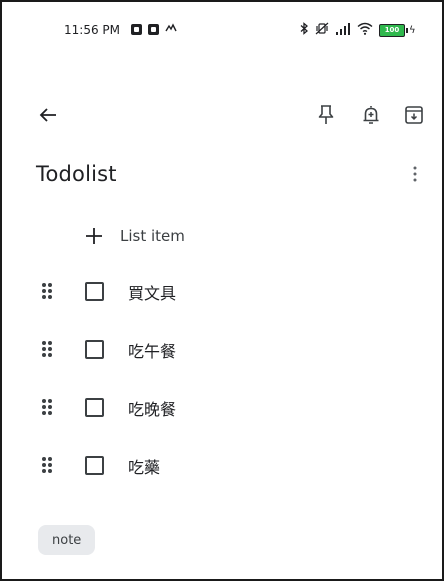 Image resolution: width=444 pixels, height=581 pixels. I want to click on list-item: 吃晚餐, so click(228, 419).